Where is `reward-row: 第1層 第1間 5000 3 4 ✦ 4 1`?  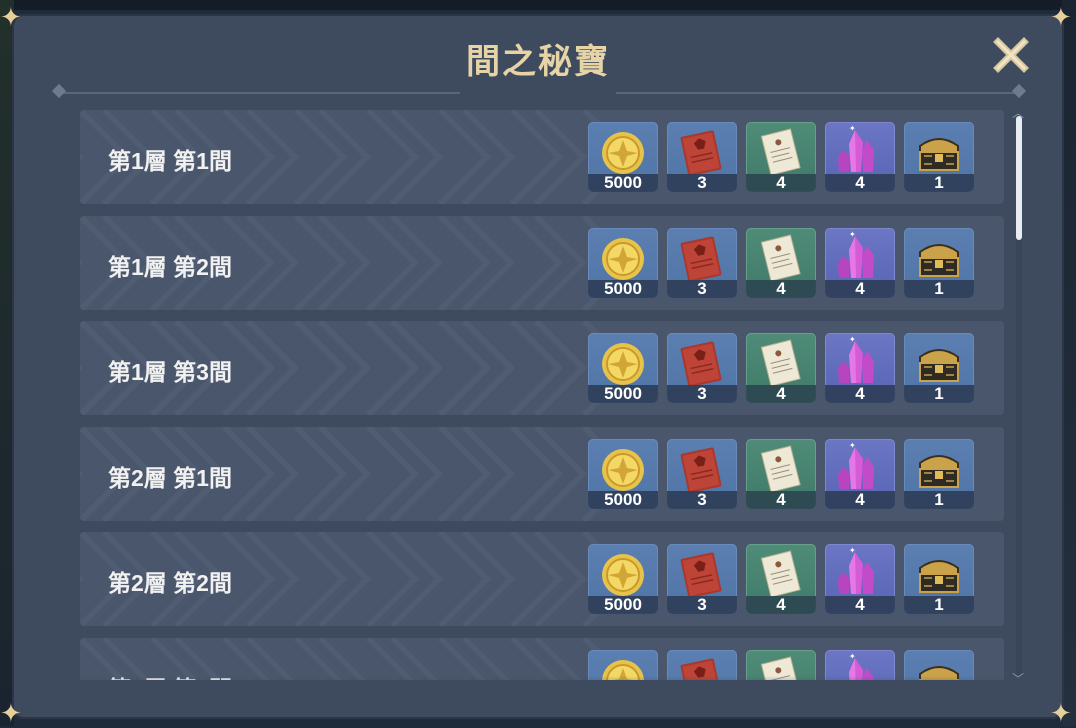 reward-row: 第1層 第1間 5000 3 4 ✦ 4 1 is located at coordinates (542, 157).